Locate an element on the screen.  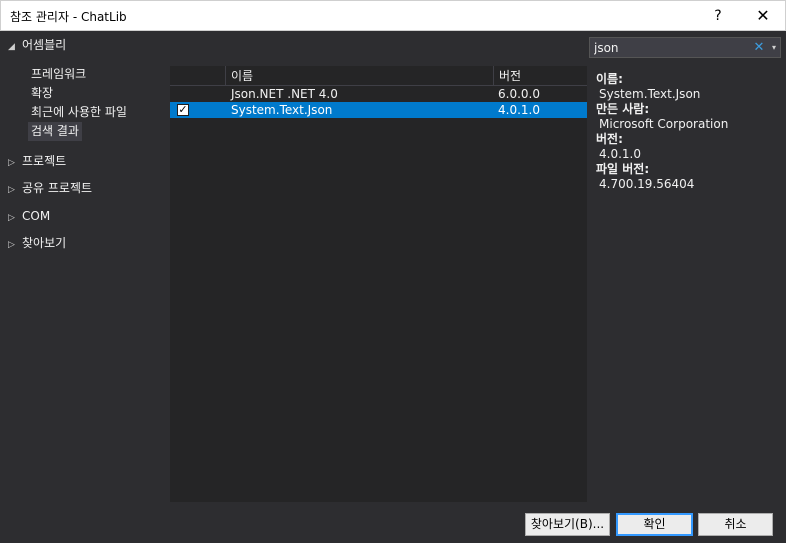
checkmark-icon: ✓ is located at coordinates (183, 109).